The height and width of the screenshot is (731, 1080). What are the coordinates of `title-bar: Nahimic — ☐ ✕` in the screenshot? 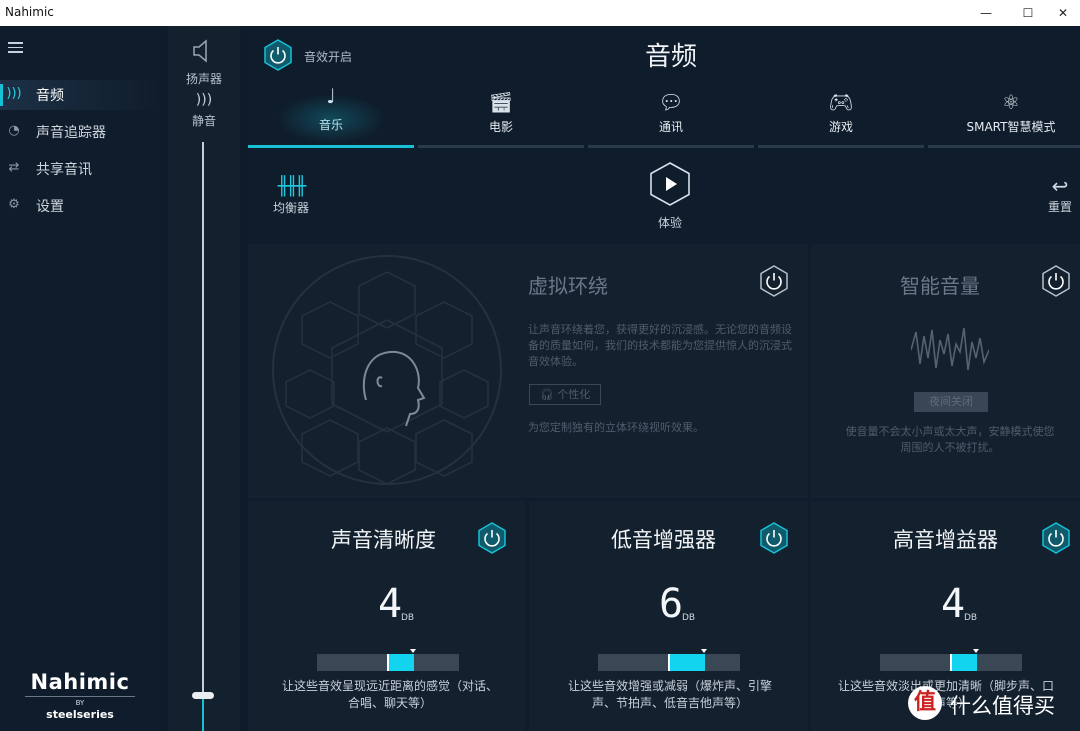 It's located at (540, 13).